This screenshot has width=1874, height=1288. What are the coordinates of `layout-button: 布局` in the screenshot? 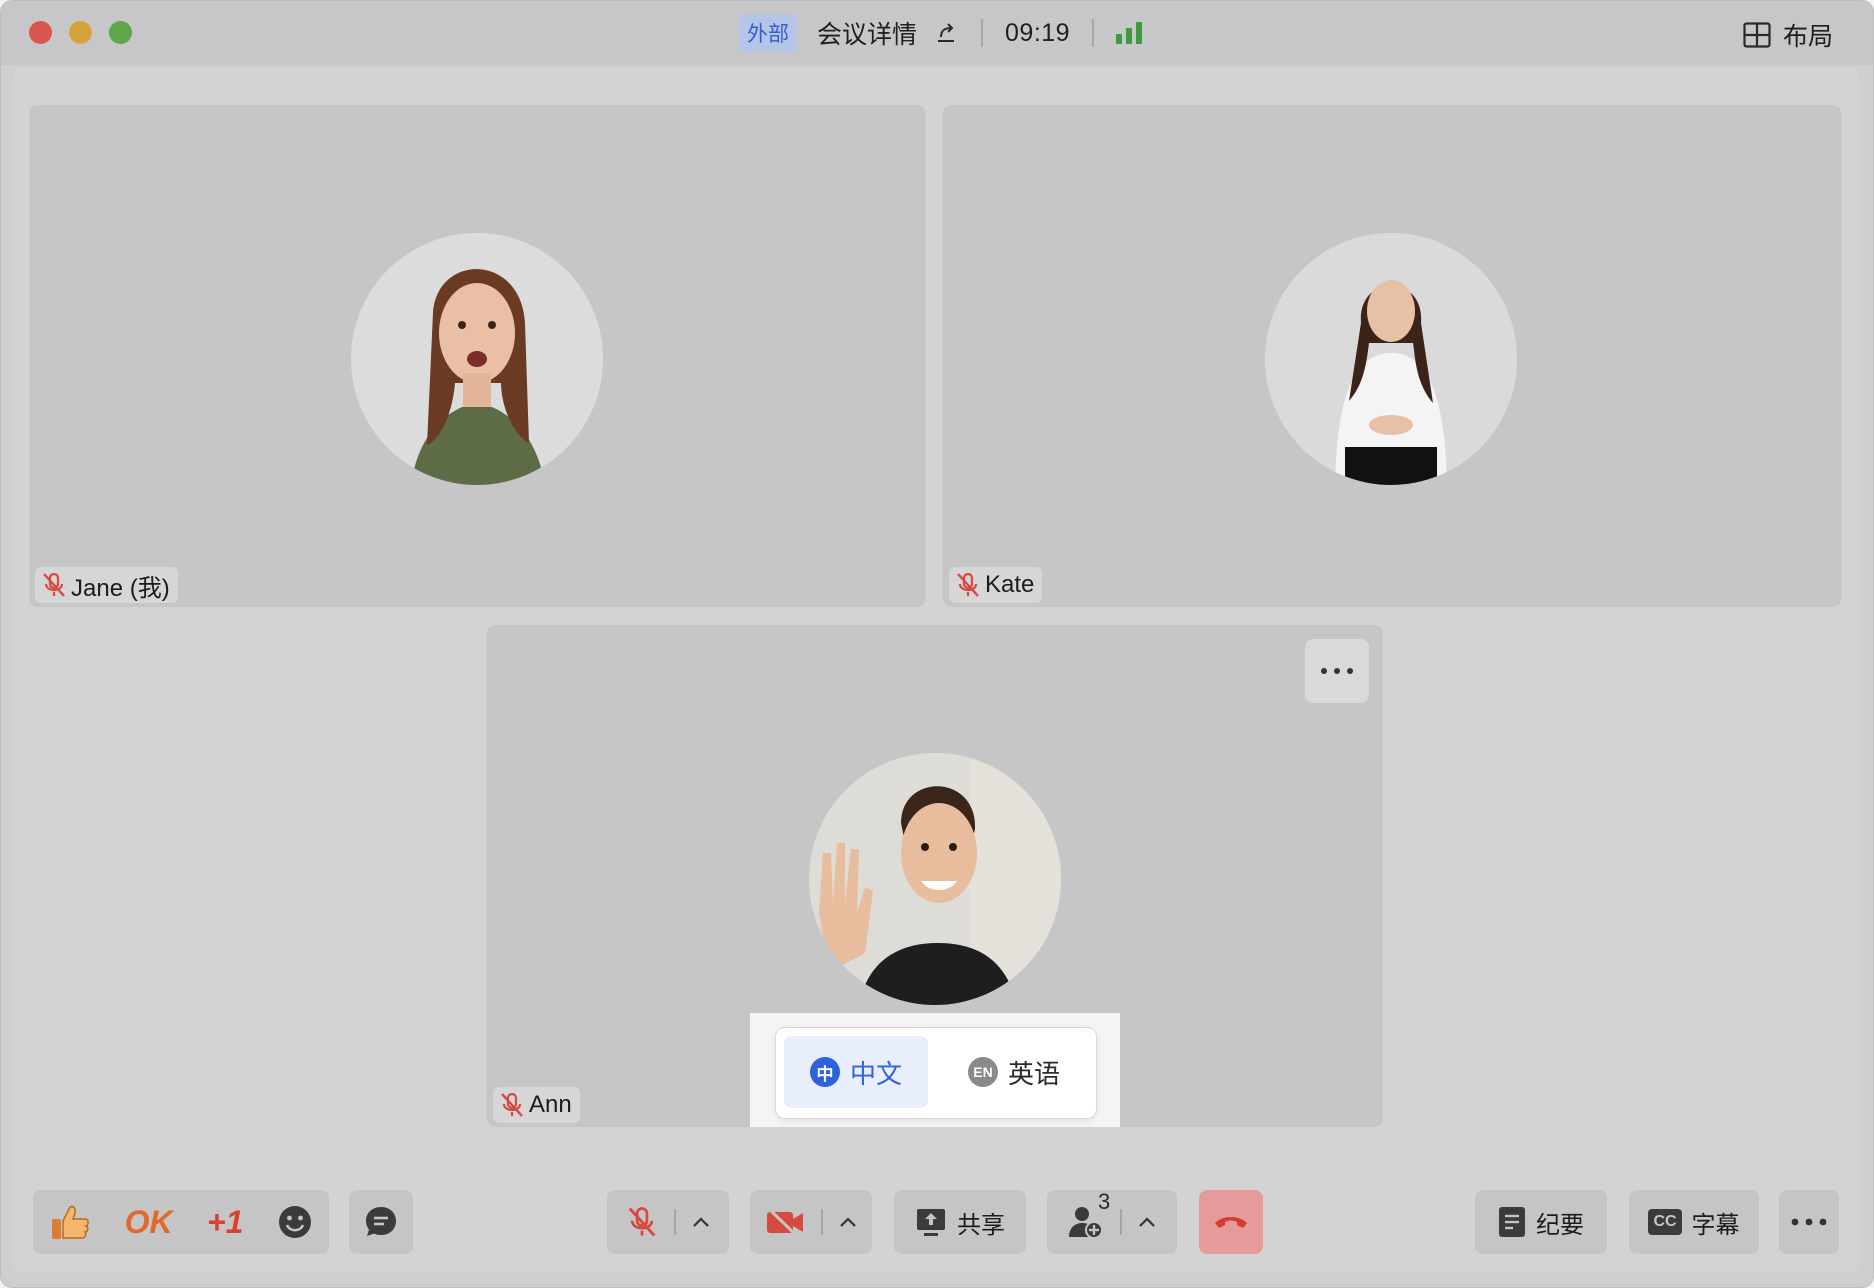 It's located at (1788, 35).